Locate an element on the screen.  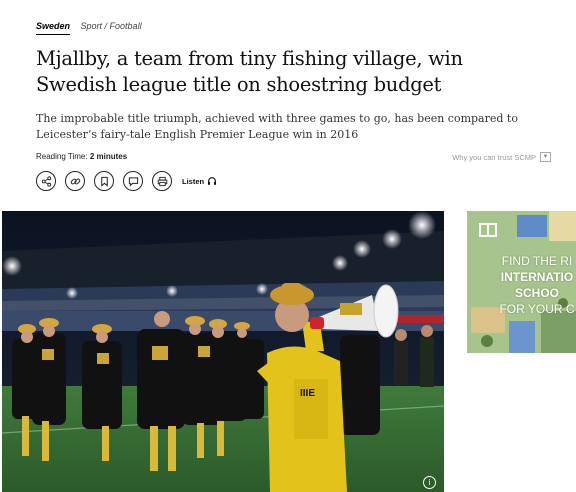
listen-button: Listen is located at coordinates (199, 181).